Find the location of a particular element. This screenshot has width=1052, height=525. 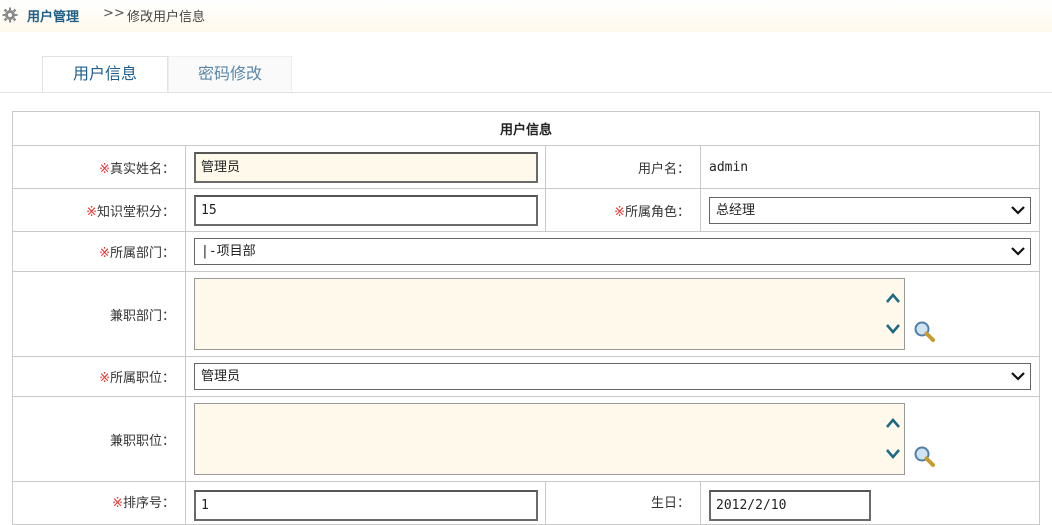

points-input: 15 is located at coordinates (366, 210).